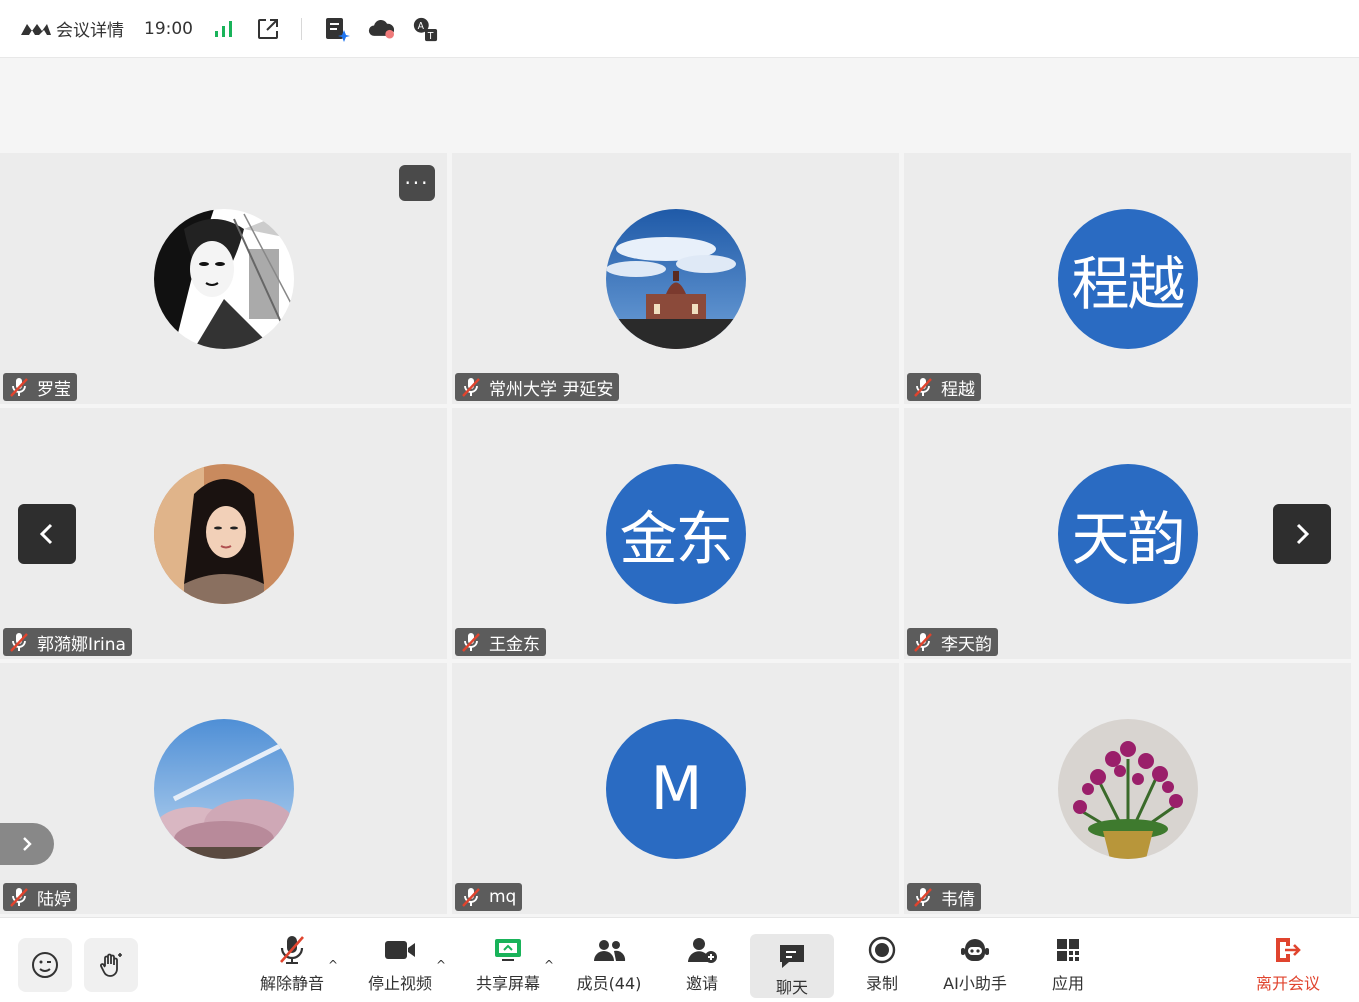 The image size is (1359, 1002). What do you see at coordinates (610, 950) in the screenshot?
I see `members-icon` at bounding box center [610, 950].